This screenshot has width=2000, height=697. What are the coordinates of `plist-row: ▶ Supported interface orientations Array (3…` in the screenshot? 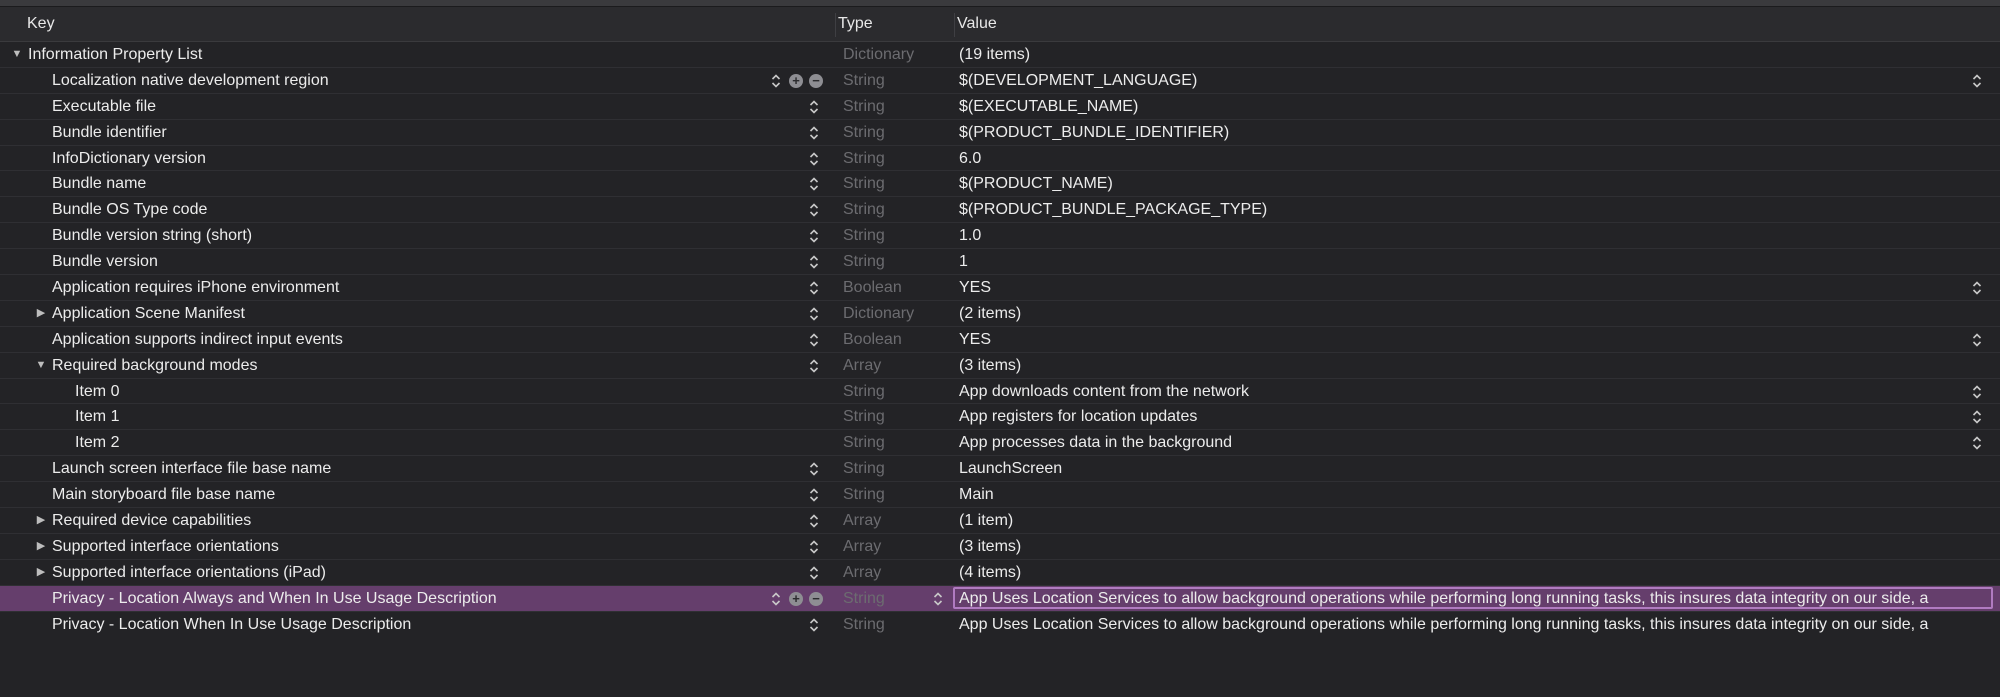 It's located at (1000, 547).